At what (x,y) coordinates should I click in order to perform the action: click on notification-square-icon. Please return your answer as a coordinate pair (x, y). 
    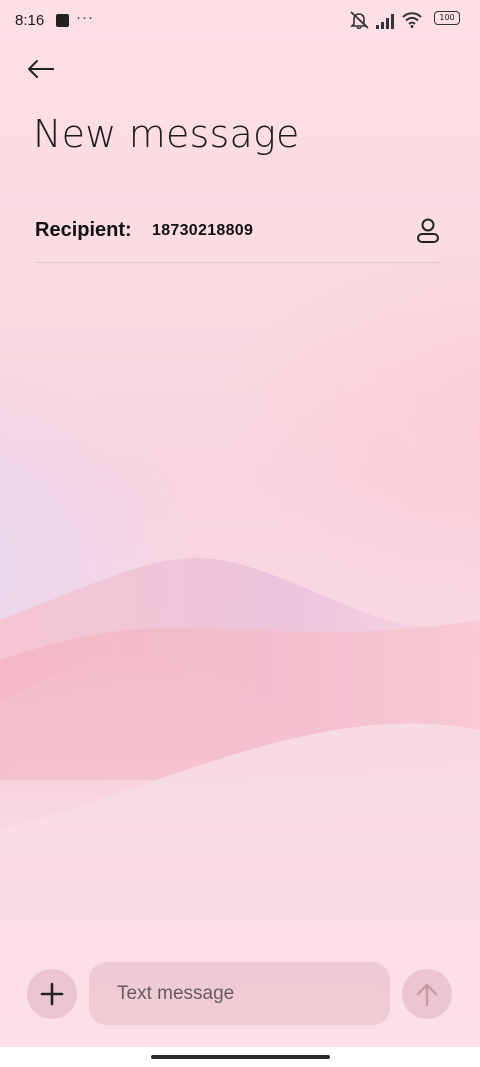
    Looking at the image, I should click on (62, 20).